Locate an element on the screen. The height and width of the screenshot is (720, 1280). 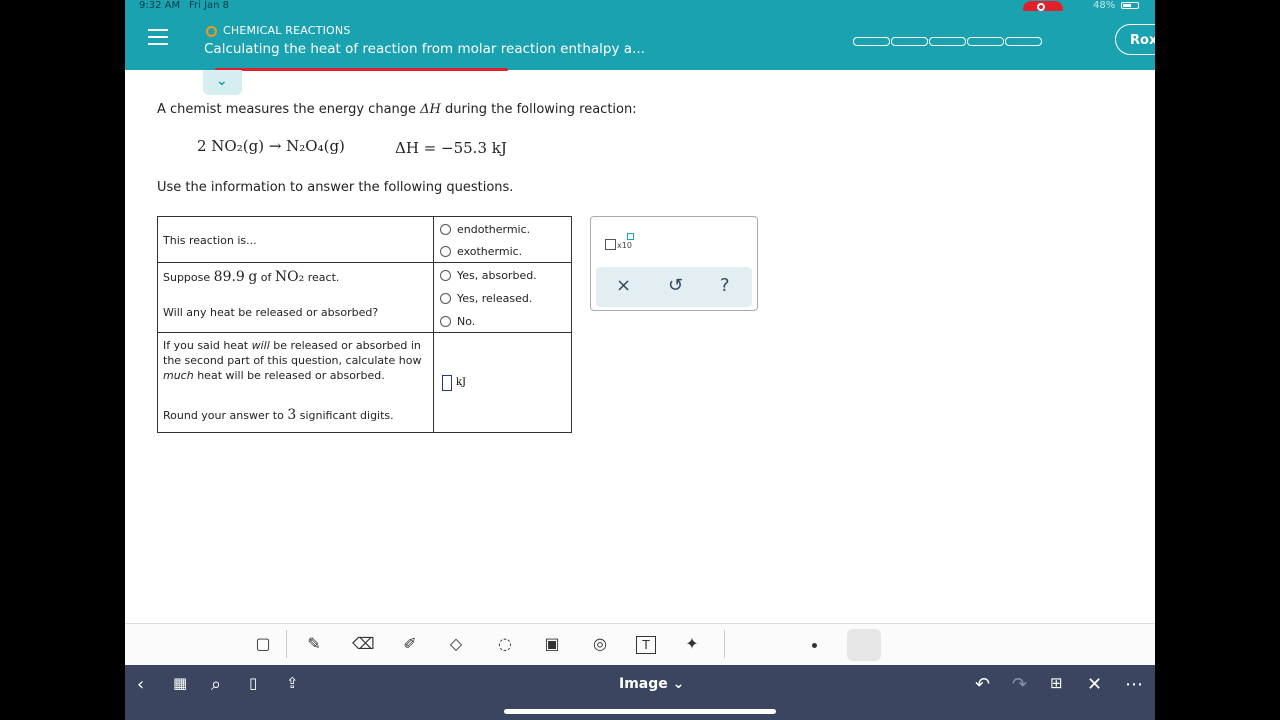
document-title: Image ⌄ is located at coordinates (651, 684).